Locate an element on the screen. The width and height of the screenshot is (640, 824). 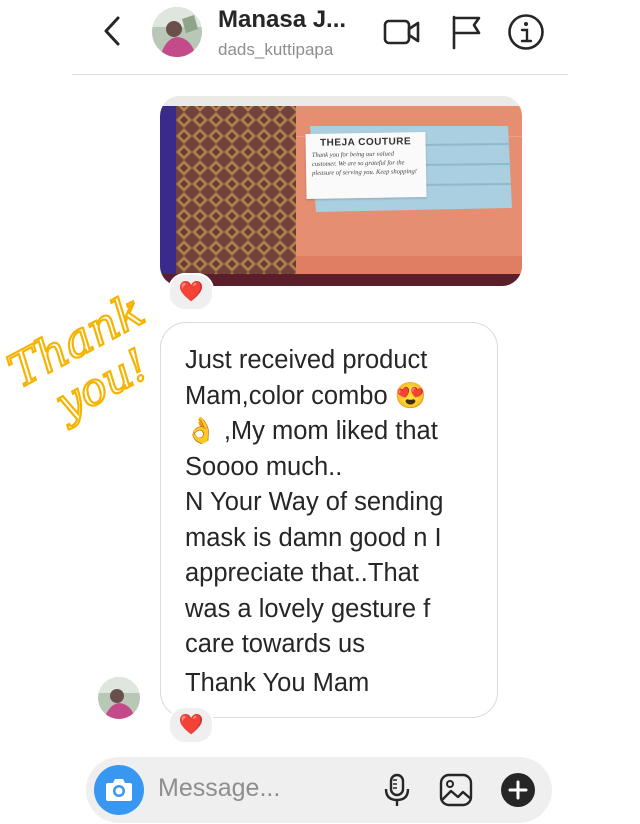
photo-reaction: ❤️ is located at coordinates (191, 292).